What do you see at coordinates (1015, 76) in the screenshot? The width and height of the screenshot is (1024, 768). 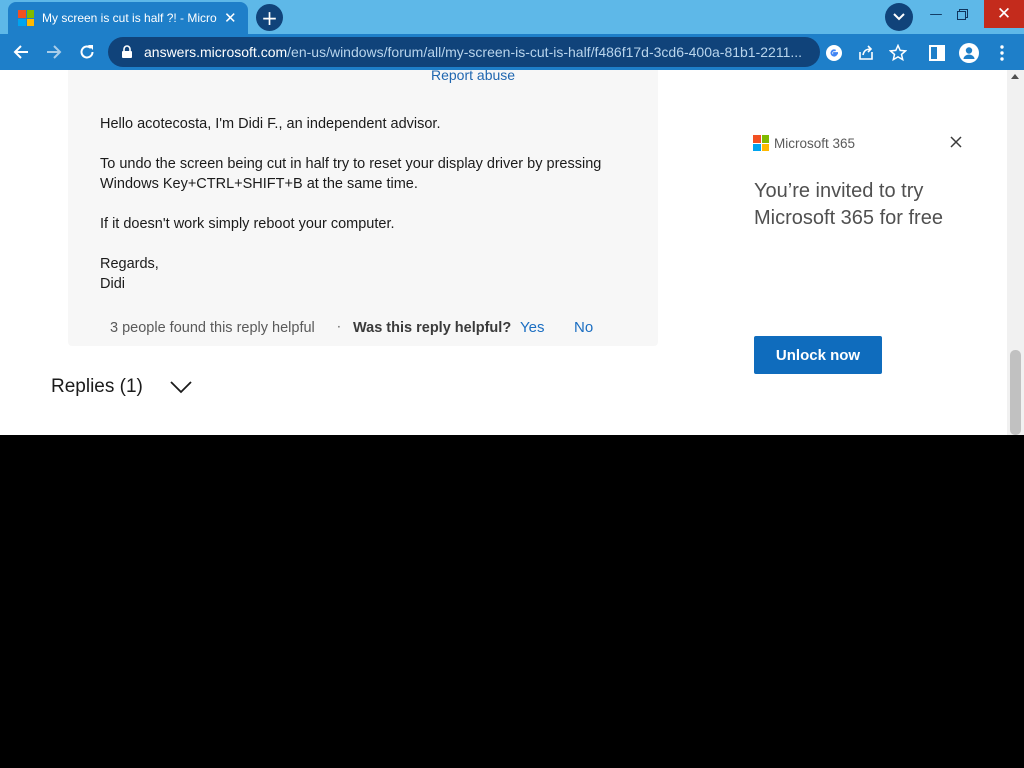 I see `scroll-up-arrow-icon` at bounding box center [1015, 76].